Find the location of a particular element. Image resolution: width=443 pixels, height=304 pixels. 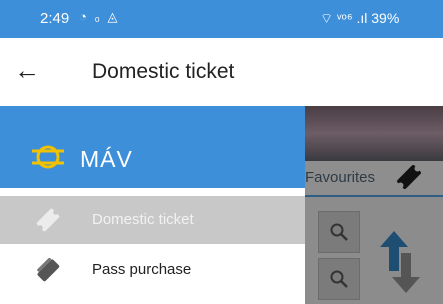

drawer-item-domestic-ticket: Domestic ticket is located at coordinates (152, 220).